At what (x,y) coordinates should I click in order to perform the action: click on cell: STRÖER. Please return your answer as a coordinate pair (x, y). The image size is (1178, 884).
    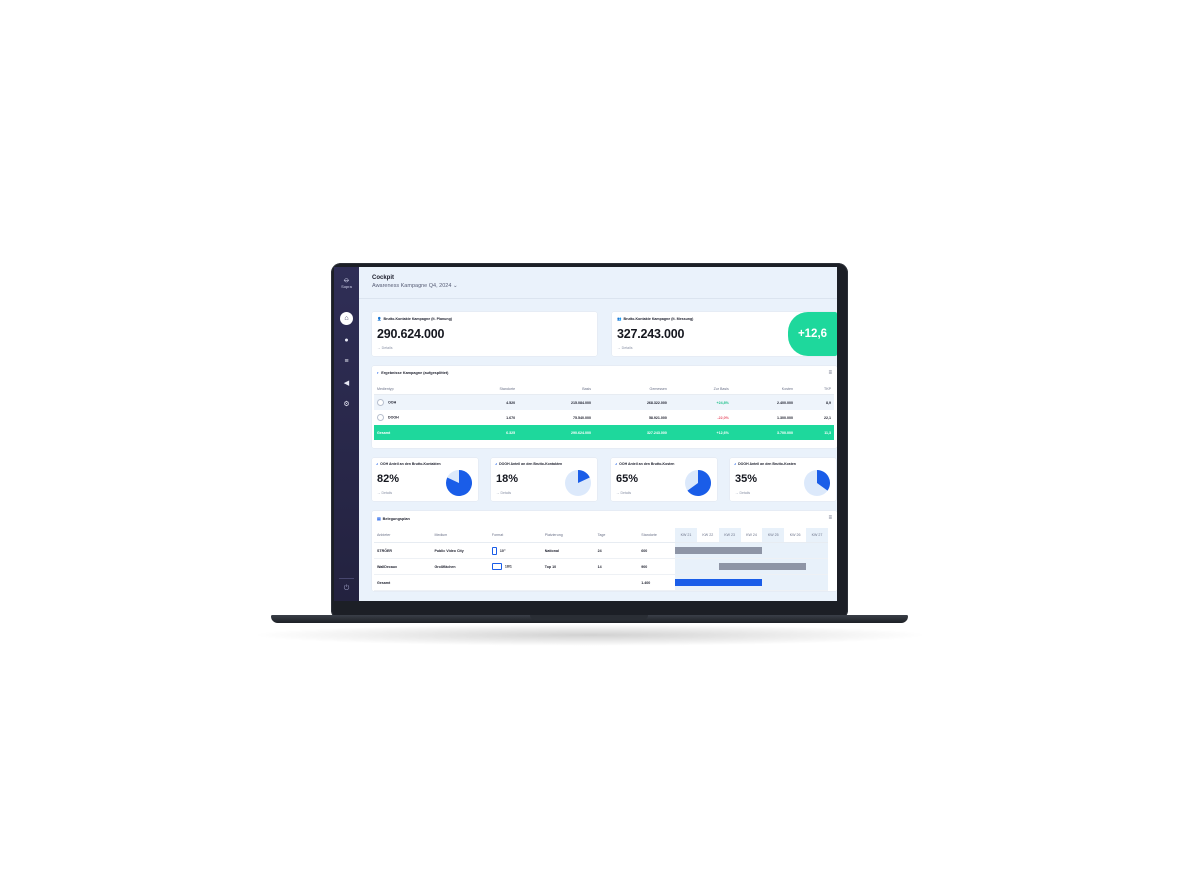
    Looking at the image, I should click on (403, 550).